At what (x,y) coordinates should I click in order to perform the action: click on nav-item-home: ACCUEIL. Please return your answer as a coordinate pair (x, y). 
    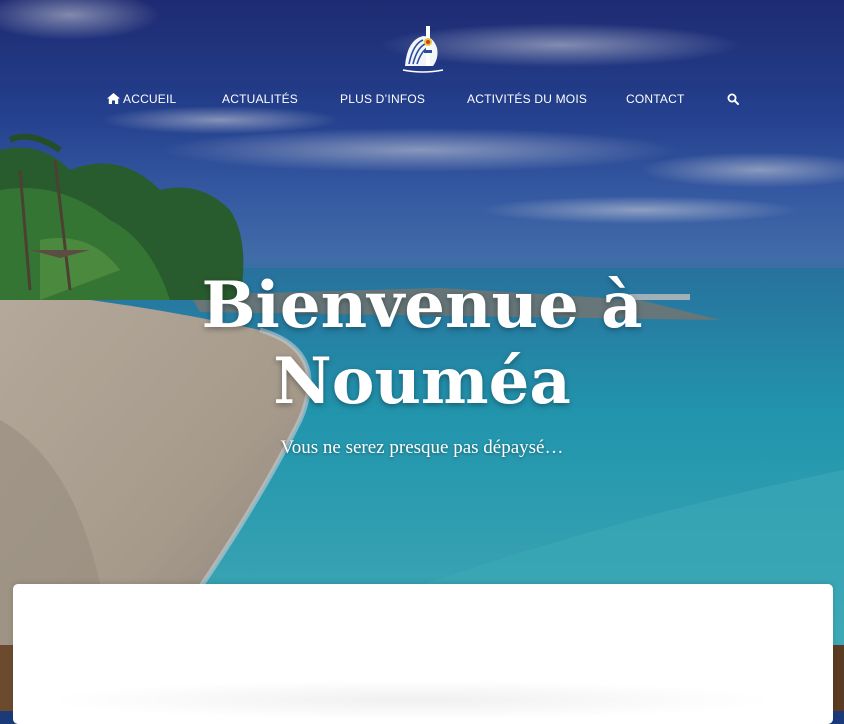
    Looking at the image, I should click on (141, 99).